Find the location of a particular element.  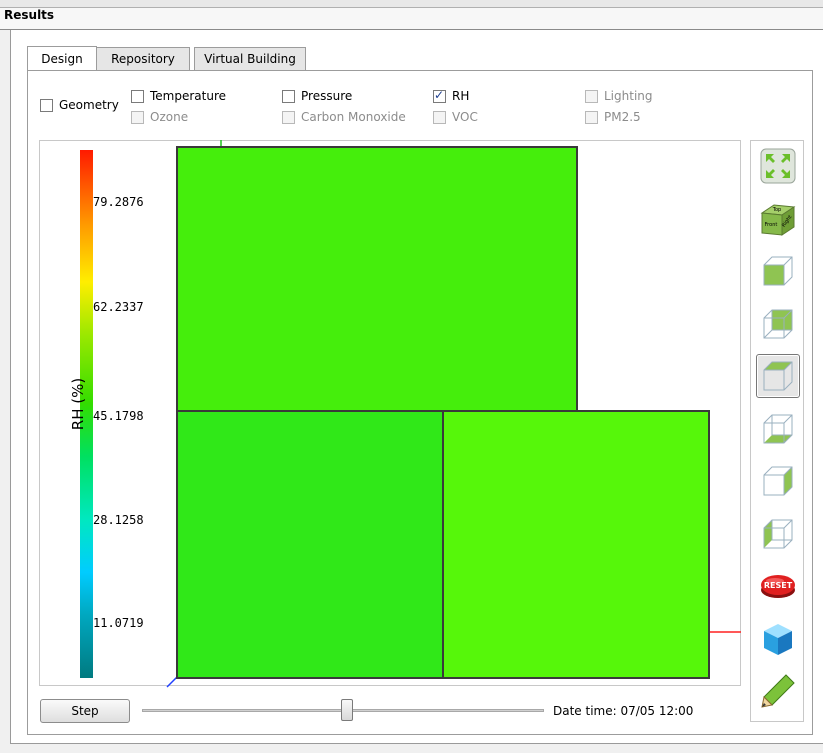

view-cube-front-label: Front is located at coordinates (771, 225).